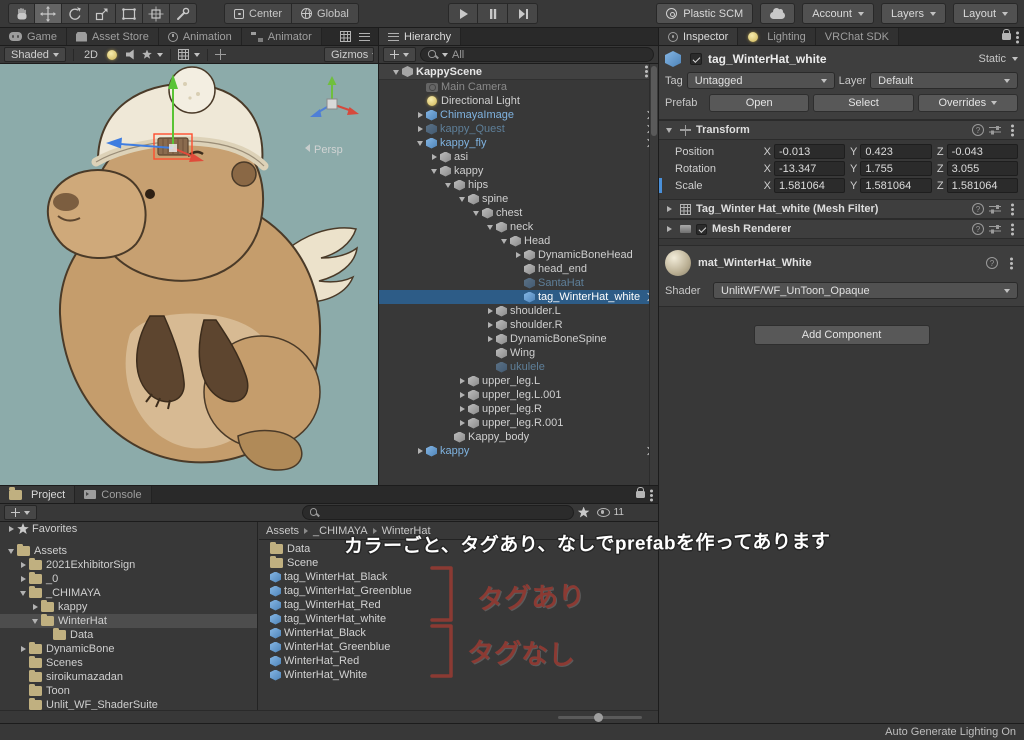 The height and width of the screenshot is (740, 1024). Describe the element at coordinates (258, 13) in the screenshot. I see `pivot-center-button: Center` at that location.